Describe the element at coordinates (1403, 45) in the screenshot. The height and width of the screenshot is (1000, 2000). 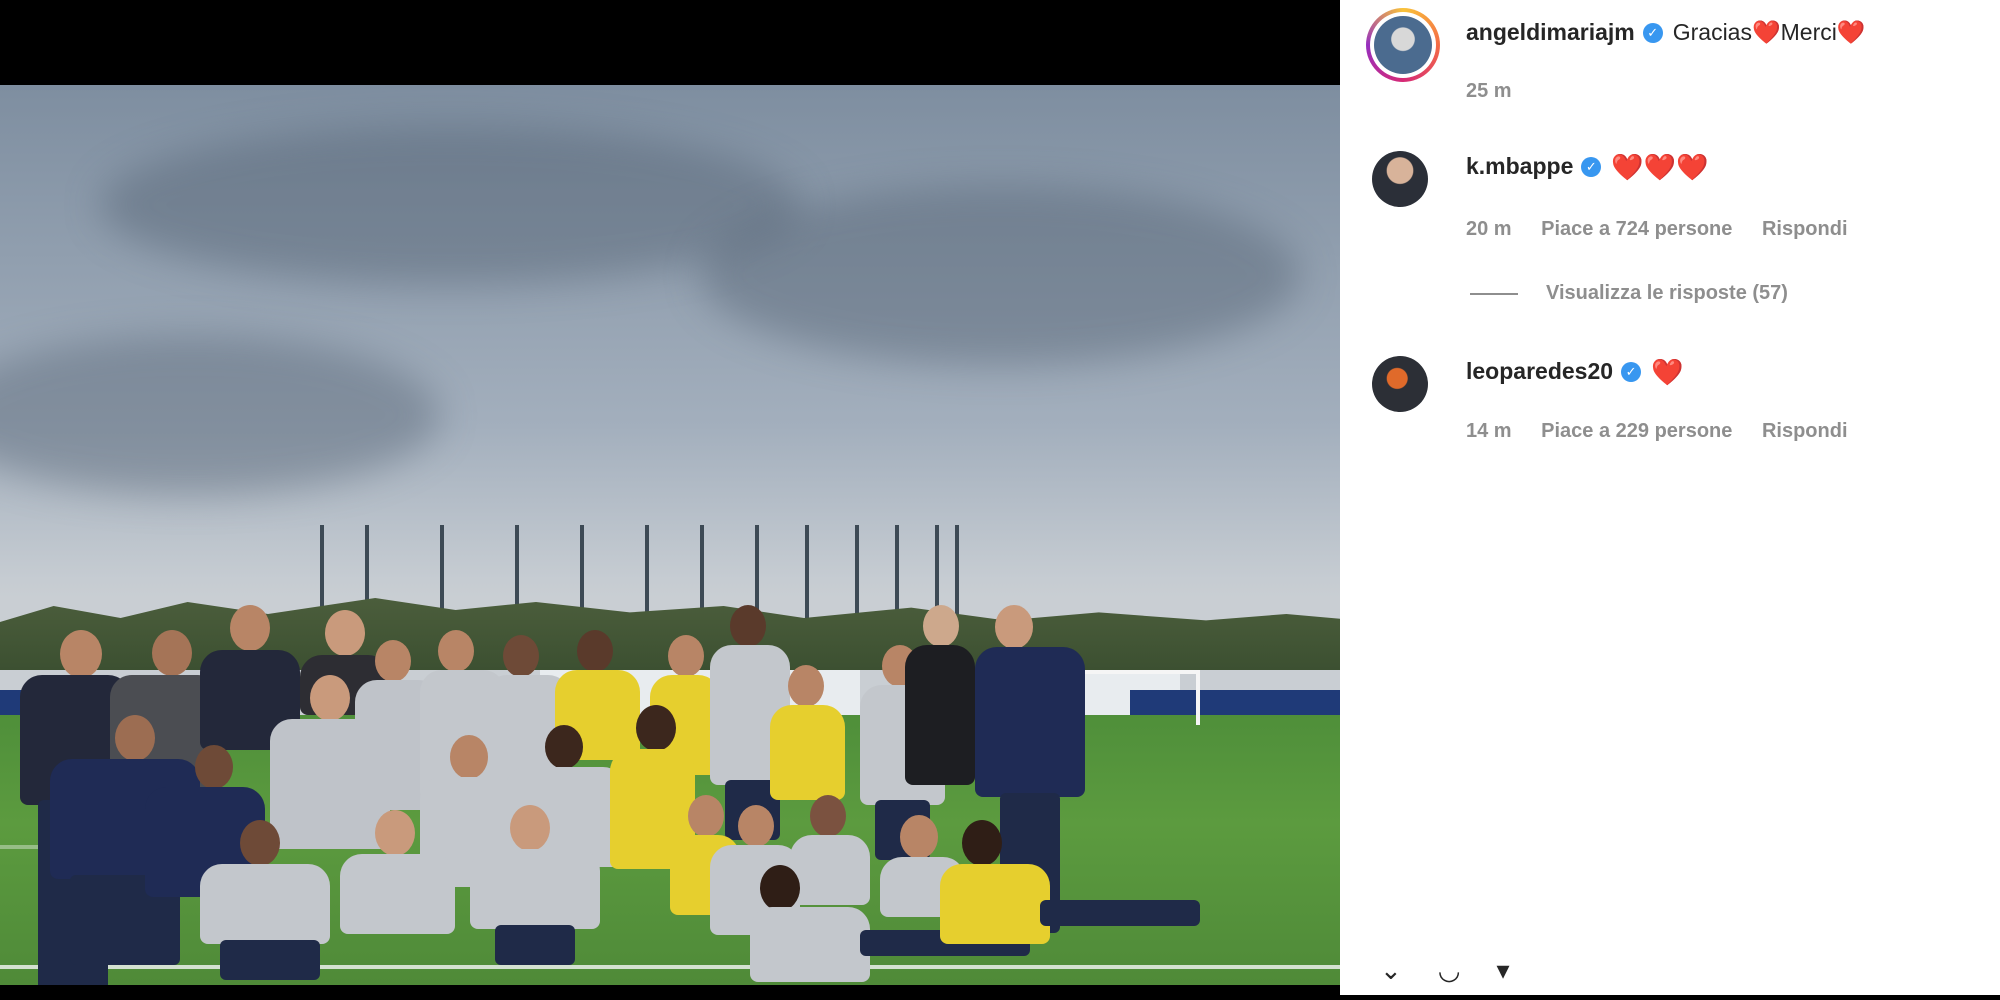
I see `author-avatar` at that location.